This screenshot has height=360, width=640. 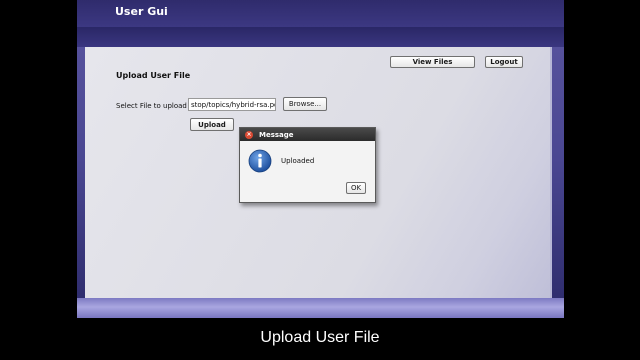 I want to click on view-files-button: View Files, so click(x=432, y=62).